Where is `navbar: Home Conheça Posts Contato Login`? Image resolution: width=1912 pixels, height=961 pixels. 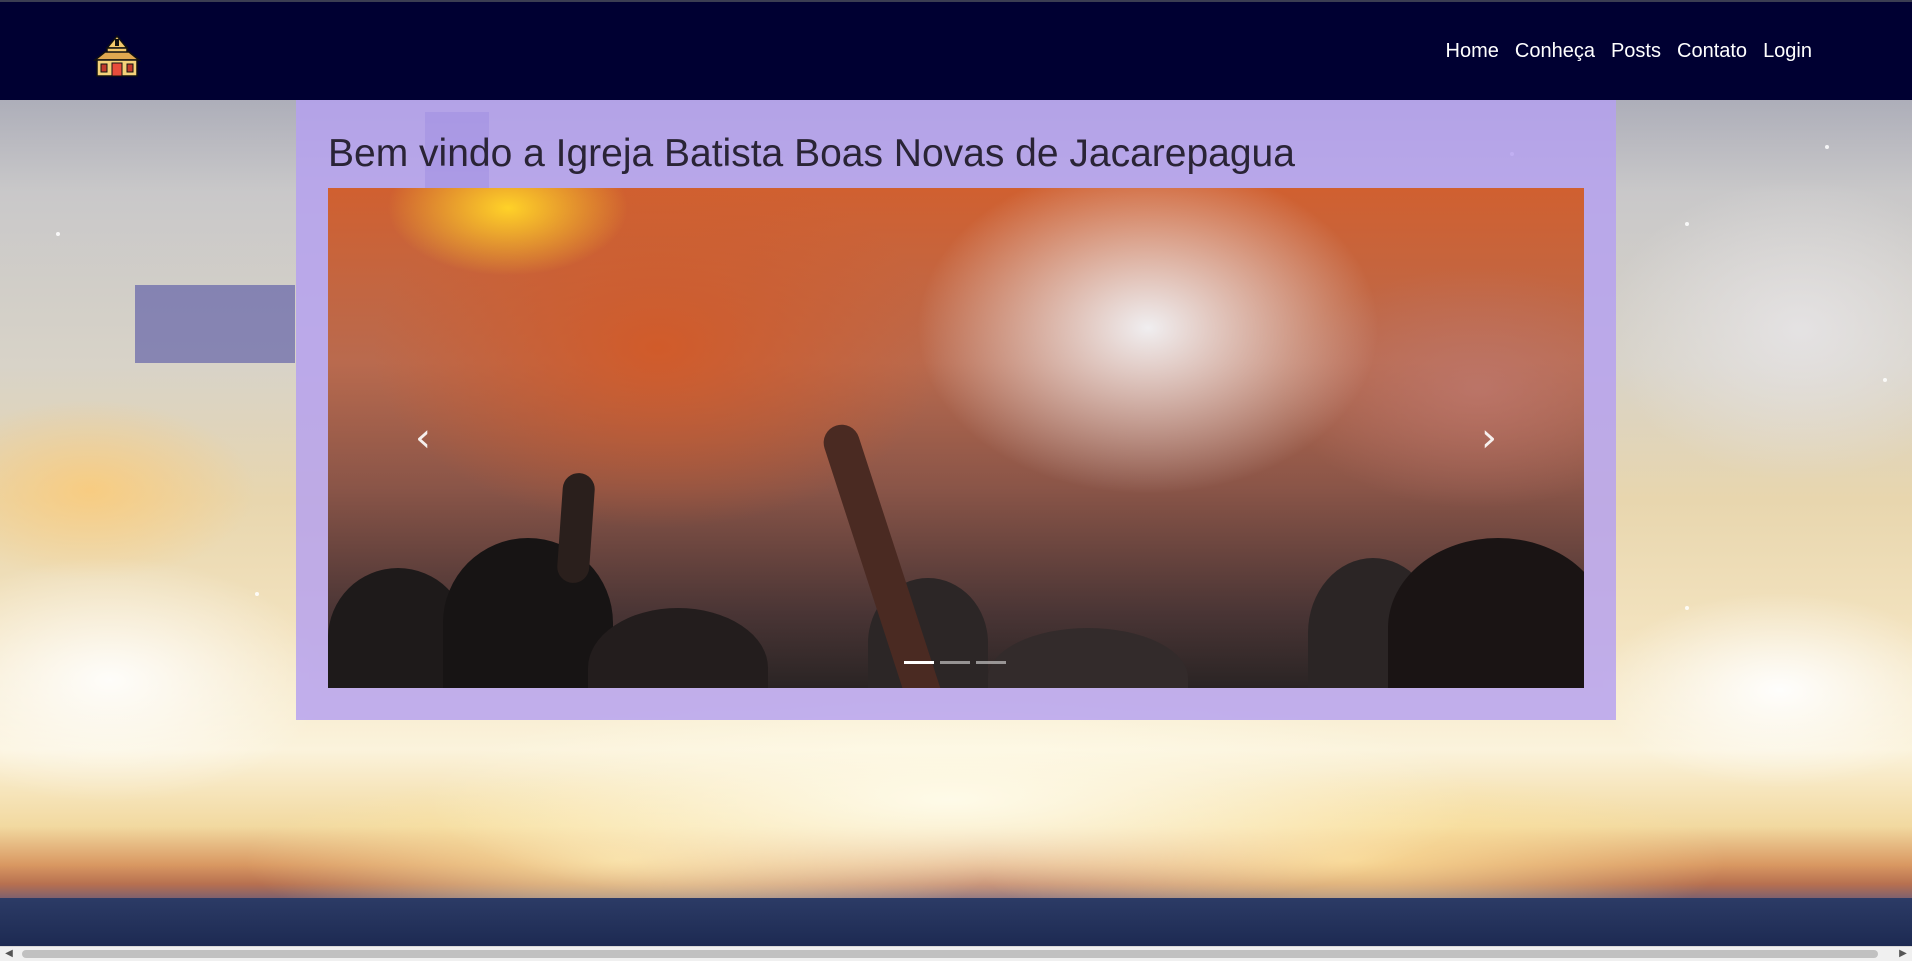 navbar: Home Conheça Posts Contato Login is located at coordinates (956, 50).